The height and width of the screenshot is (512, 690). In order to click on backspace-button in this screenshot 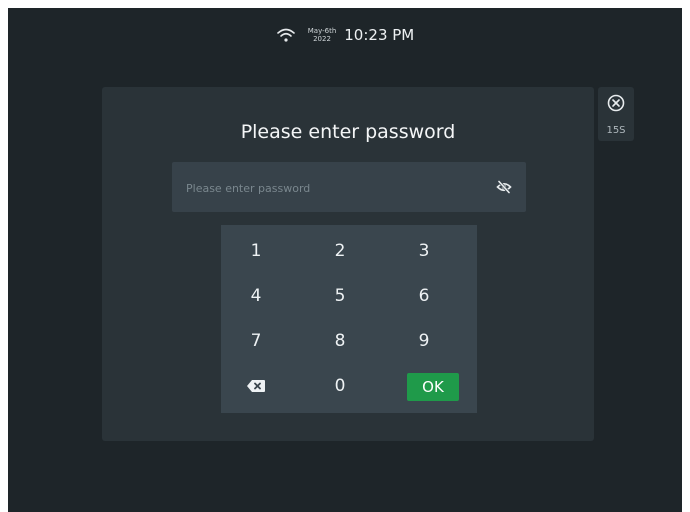, I will do `click(256, 386)`.